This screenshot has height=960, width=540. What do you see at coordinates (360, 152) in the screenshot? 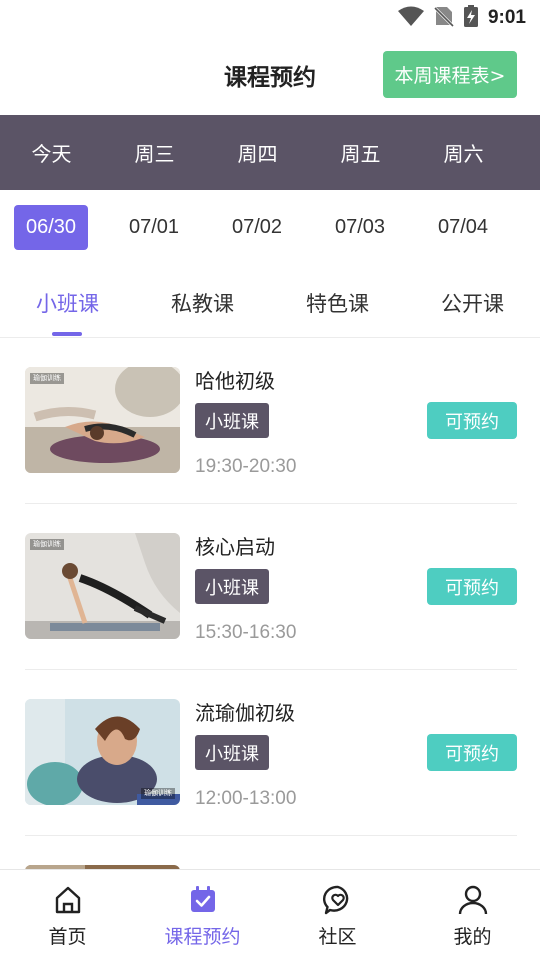
I see `weekday-fri: 周五` at bounding box center [360, 152].